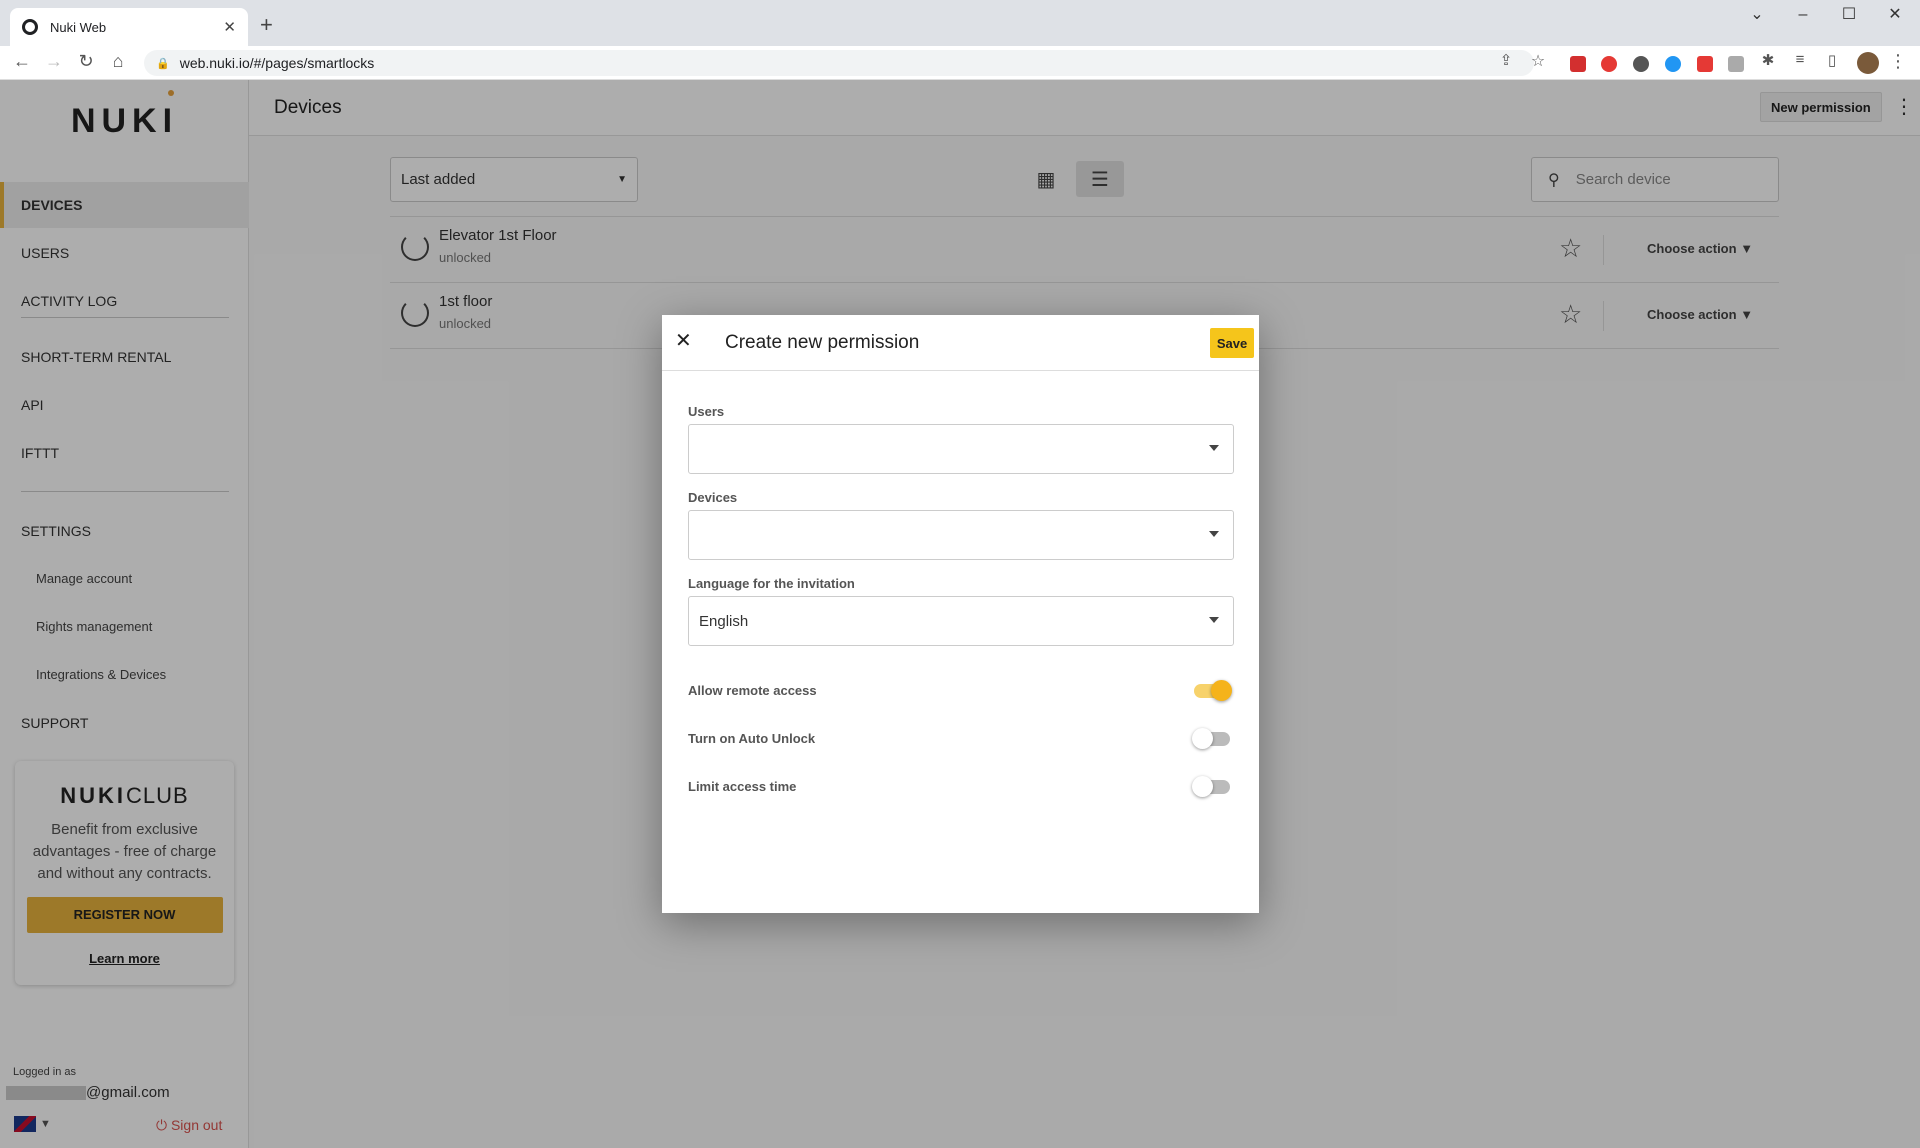 This screenshot has height=1148, width=1920. What do you see at coordinates (961, 449) in the screenshot?
I see `users-select` at bounding box center [961, 449].